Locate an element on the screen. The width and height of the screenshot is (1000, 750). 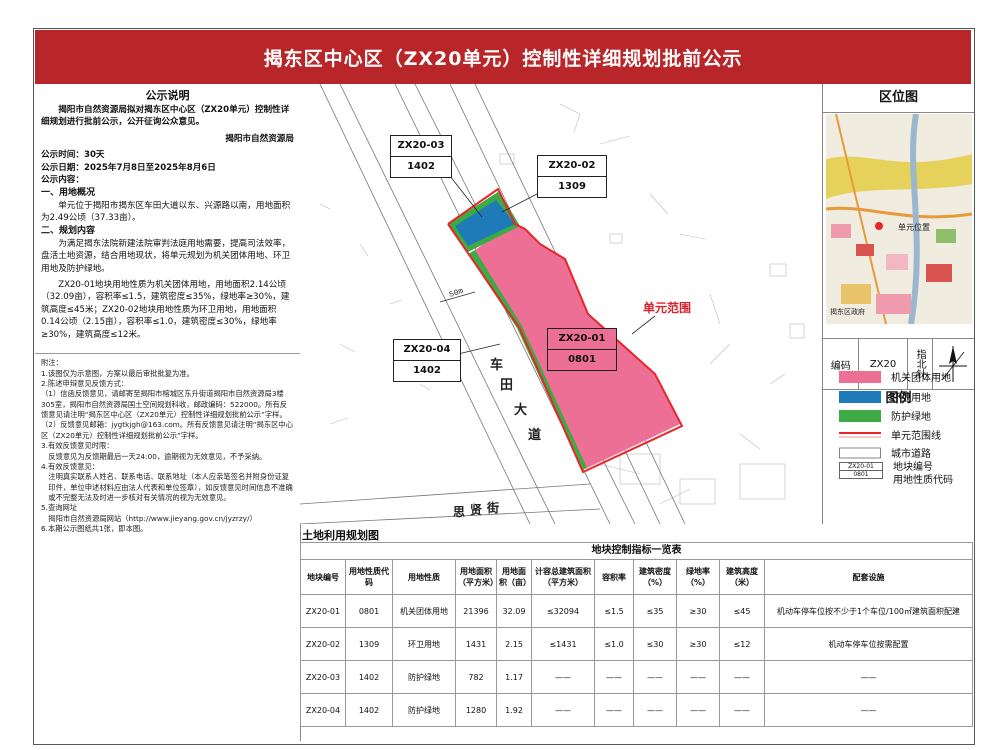
note-line: 反馈意见为反馈期最后一天24:00，逾期视为无效意见，不予采纳。 is located at coordinates (157, 456).